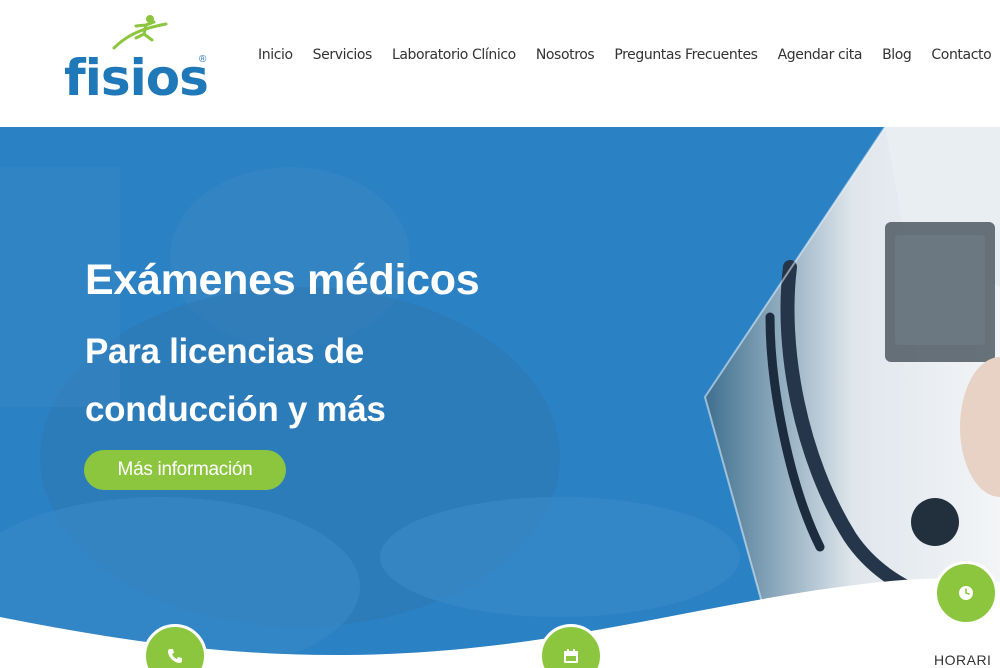  What do you see at coordinates (963, 660) in the screenshot?
I see `schedule-label: HORARI` at bounding box center [963, 660].